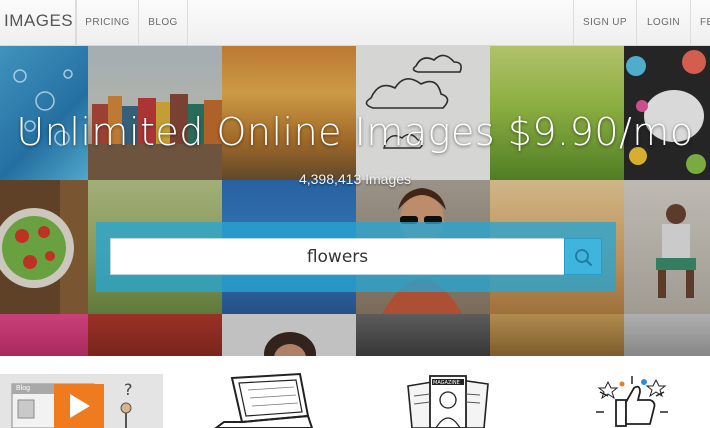 This screenshot has height=428, width=710. Describe the element at coordinates (663, 23) in the screenshot. I see `nav-login: LOGIN` at that location.